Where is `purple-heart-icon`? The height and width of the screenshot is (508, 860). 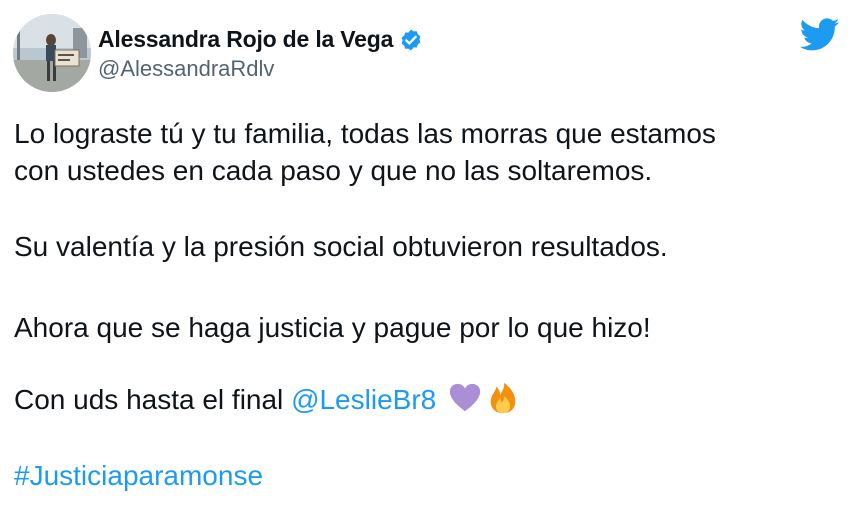
purple-heart-icon is located at coordinates (465, 398).